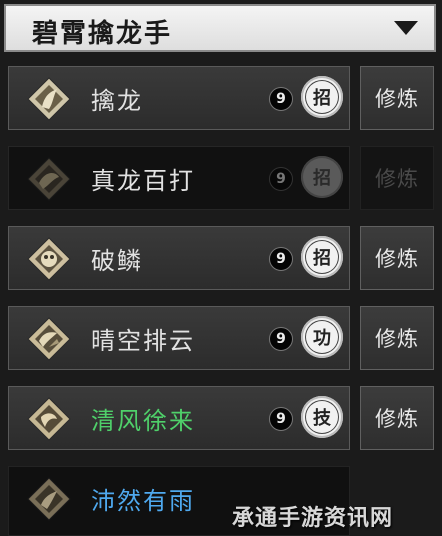 This screenshot has width=442, height=536. Describe the element at coordinates (143, 181) in the screenshot. I see `skill-name: 真龙百打` at that location.